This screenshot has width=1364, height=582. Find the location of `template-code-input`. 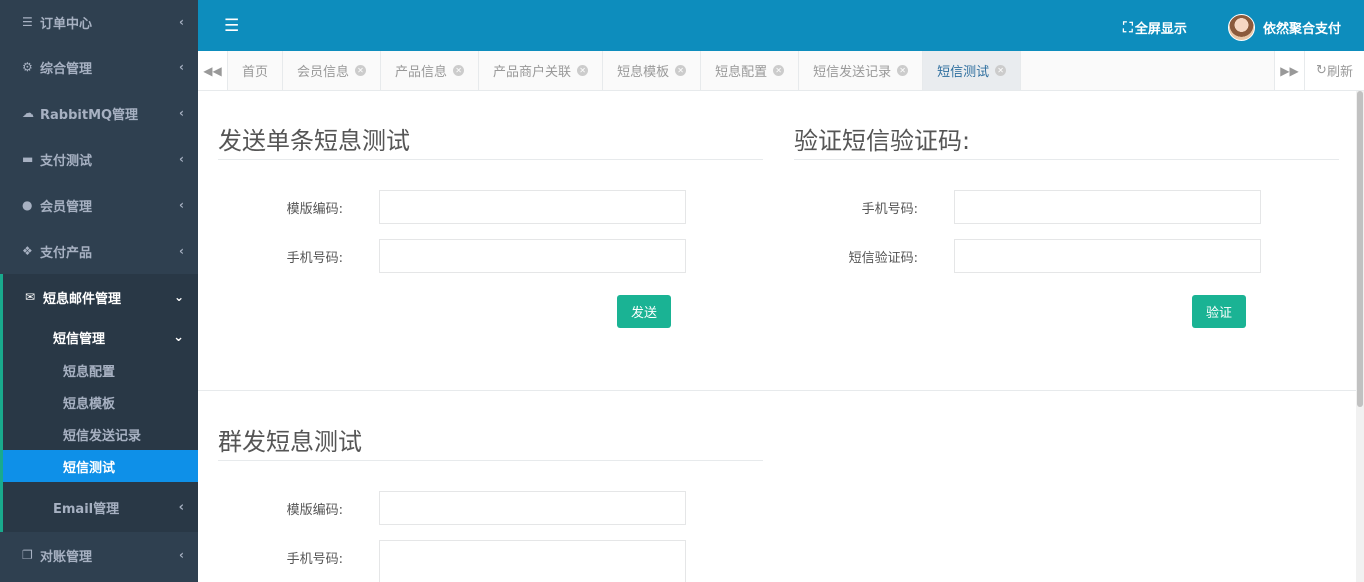

template-code-input is located at coordinates (532, 207).